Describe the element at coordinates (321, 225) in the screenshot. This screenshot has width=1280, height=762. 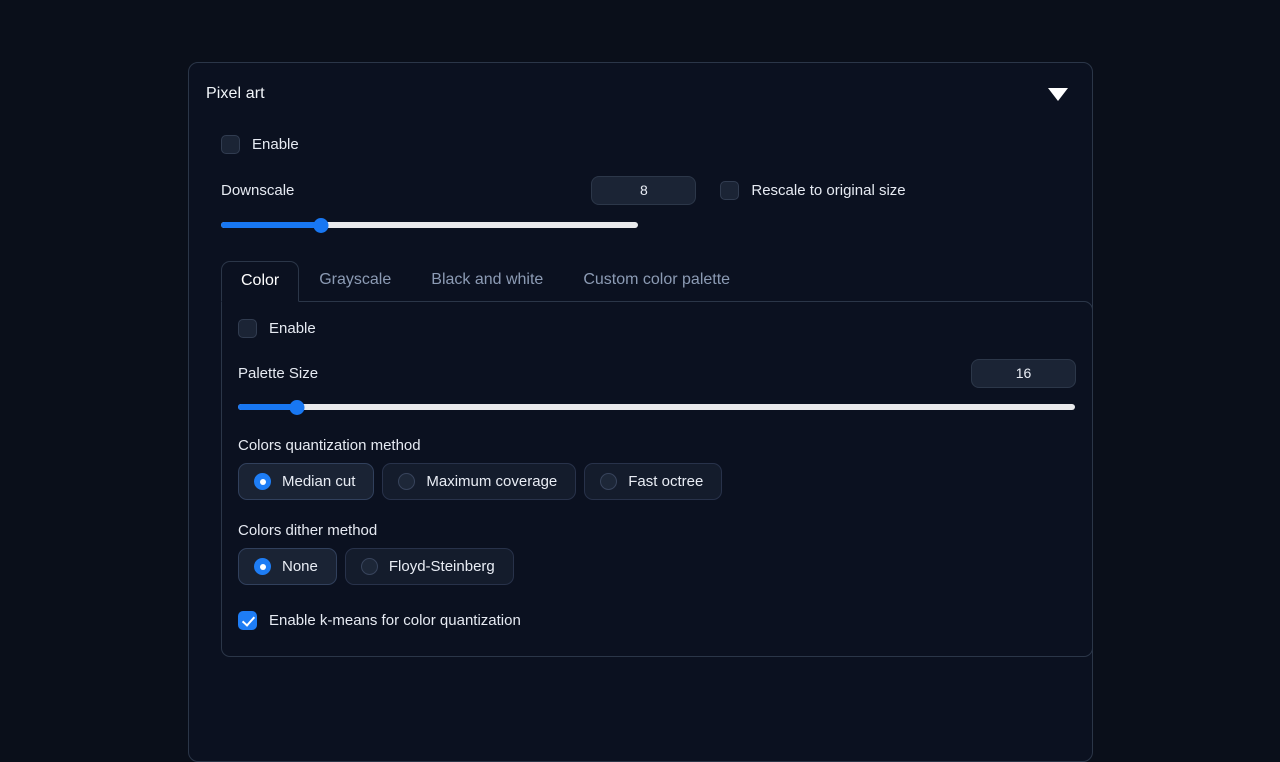
I see `downscale-slider-thumb` at that location.